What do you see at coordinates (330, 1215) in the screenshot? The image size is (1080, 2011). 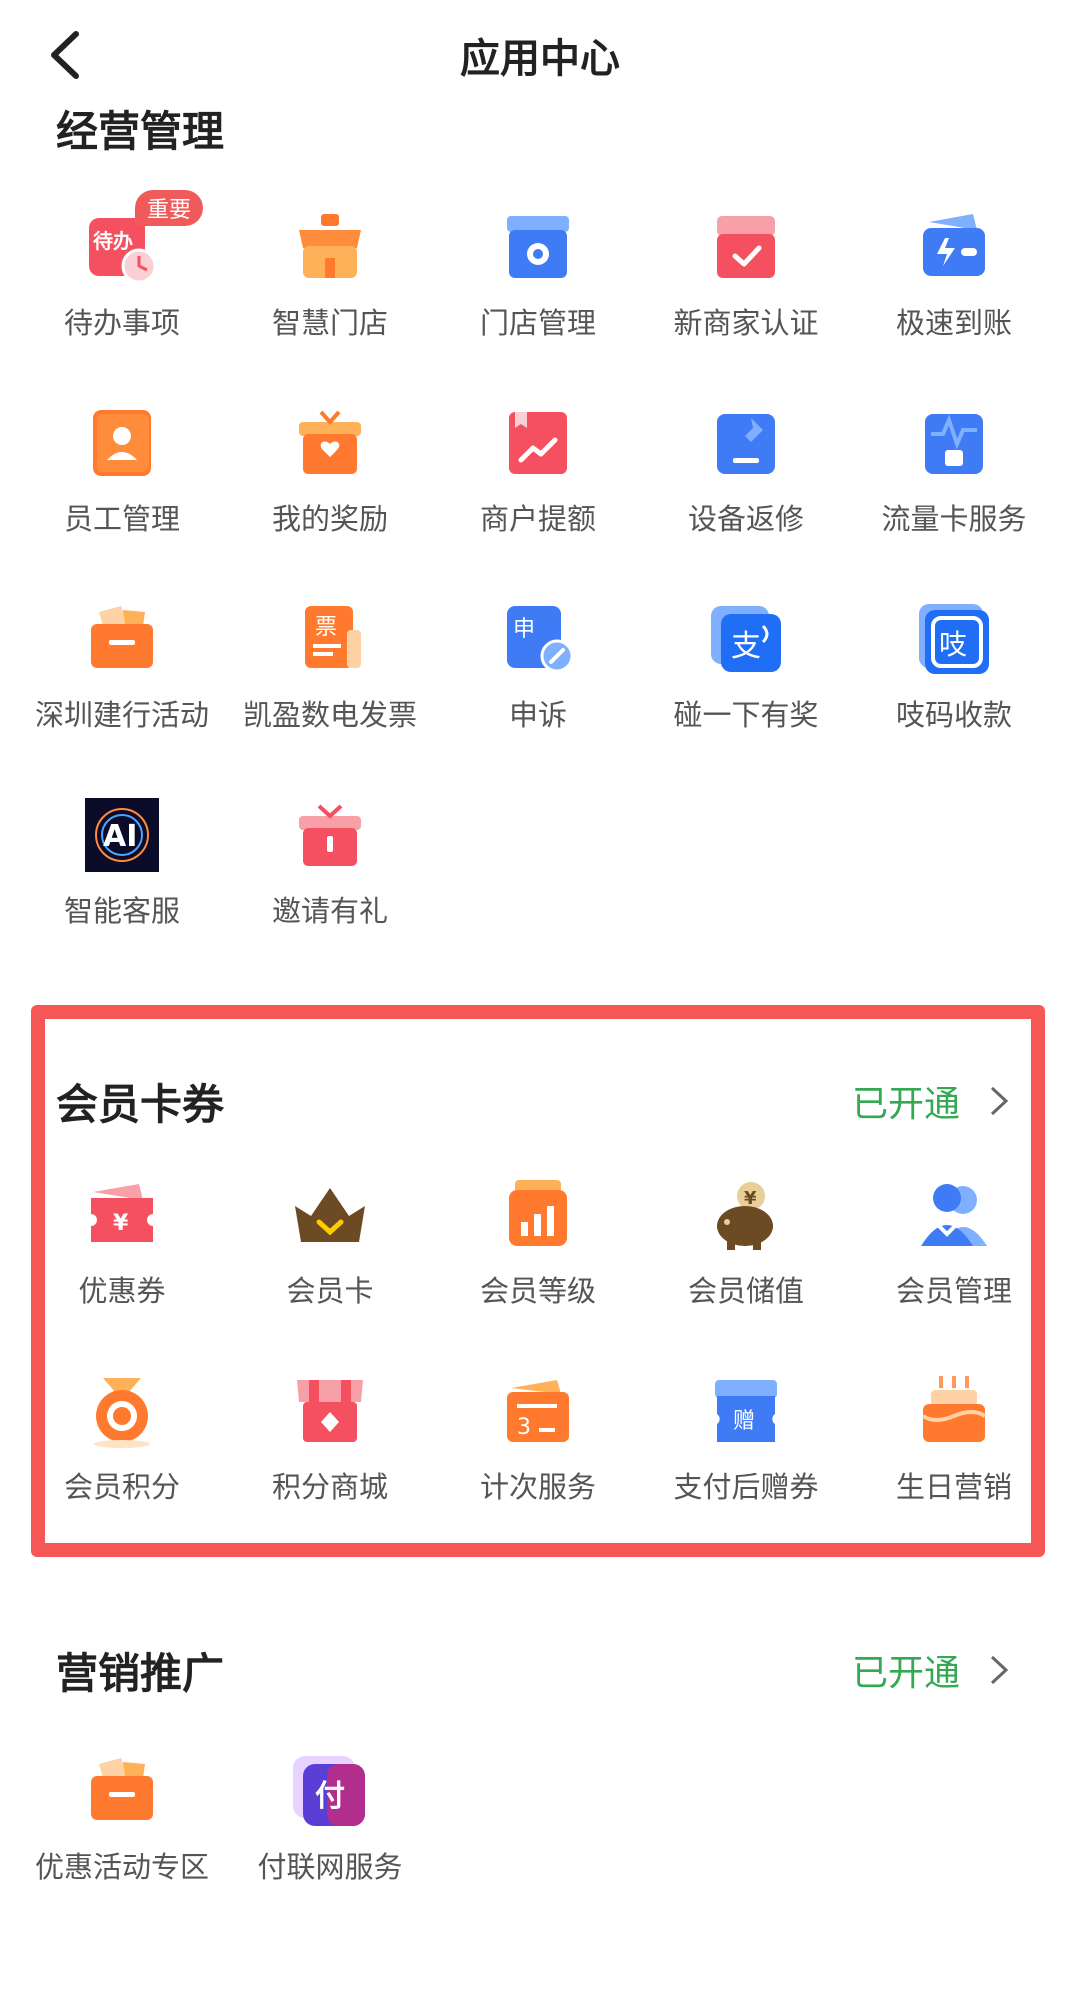 I see `crown-card-icon` at bounding box center [330, 1215].